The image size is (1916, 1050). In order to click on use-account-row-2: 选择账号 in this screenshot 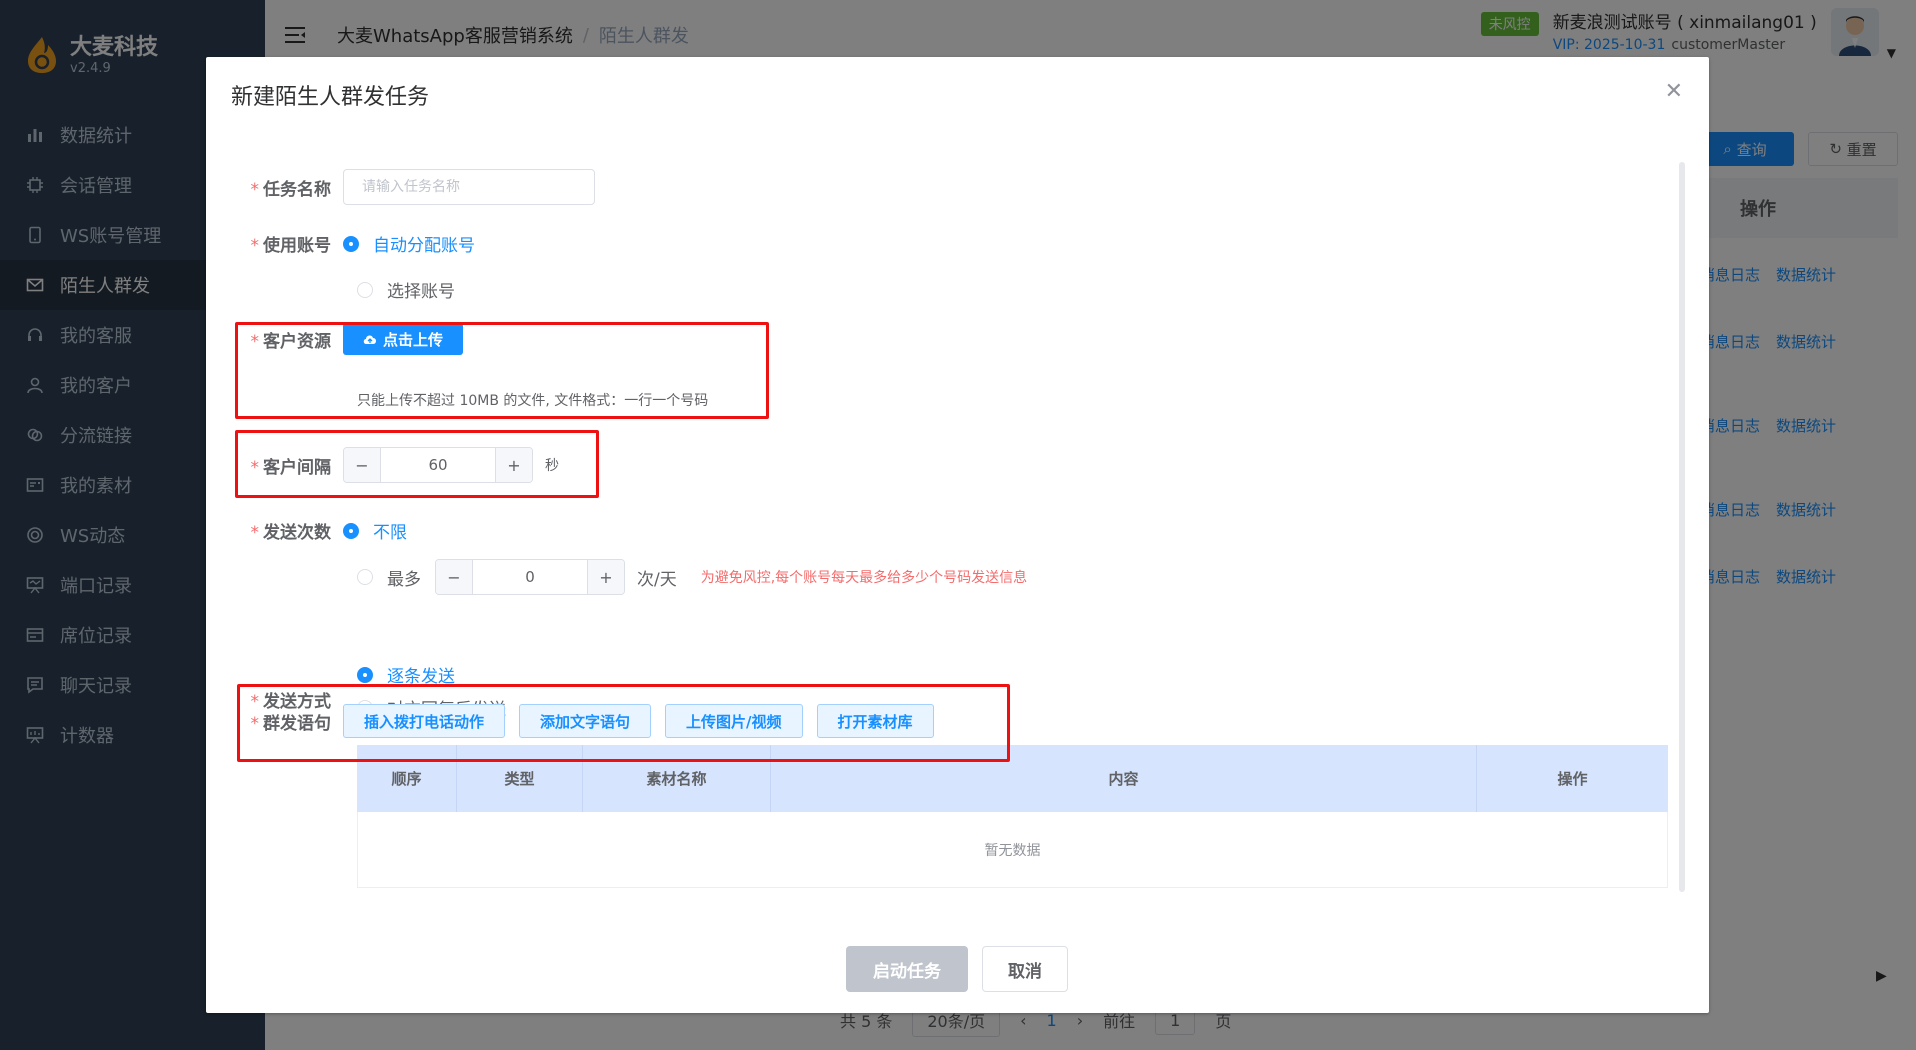, I will do `click(406, 289)`.